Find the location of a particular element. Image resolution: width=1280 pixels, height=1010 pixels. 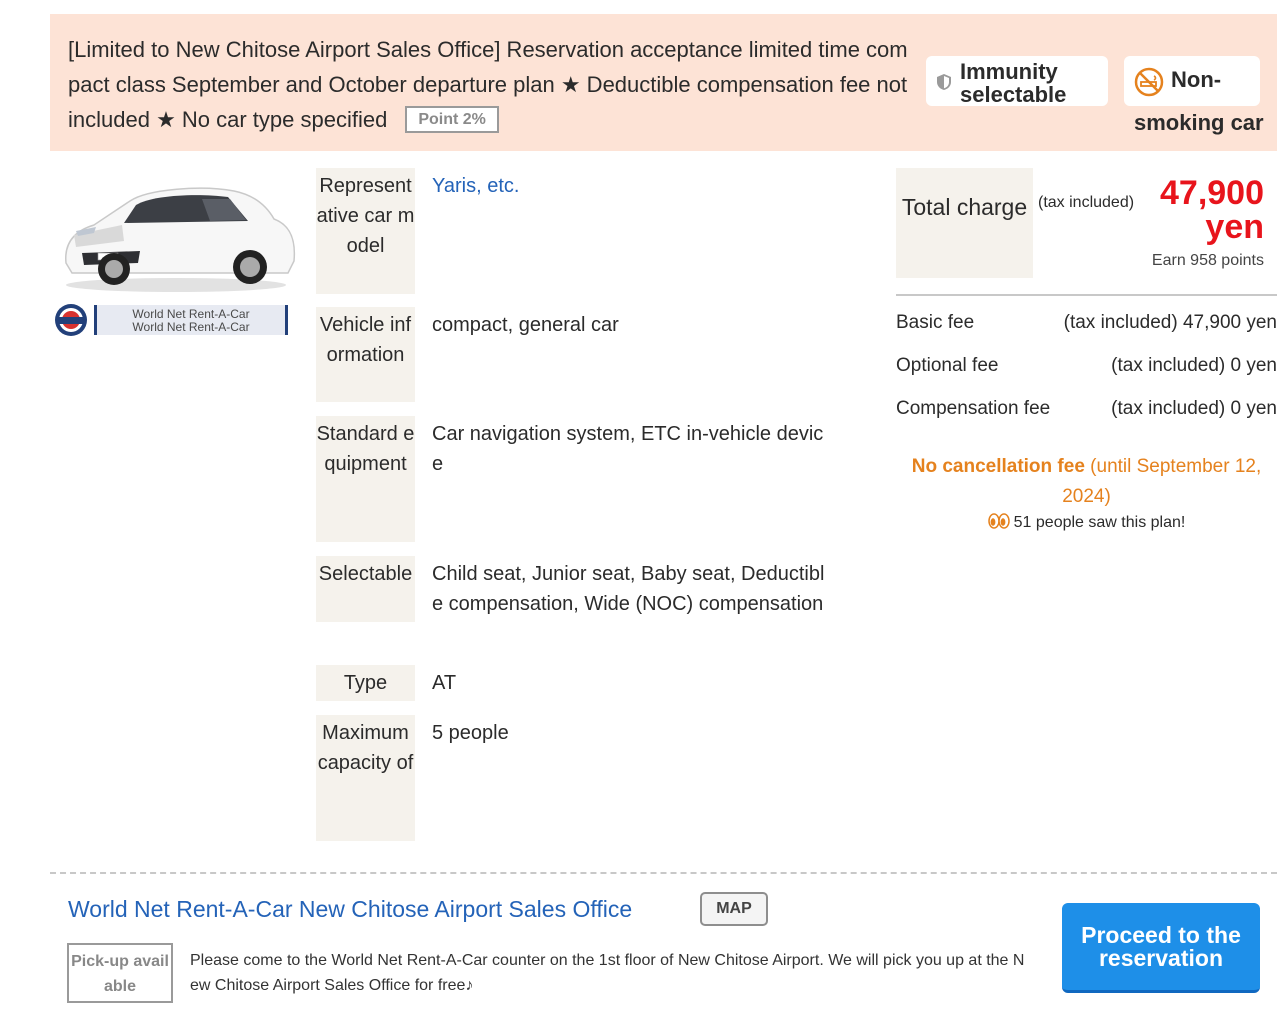

fee-label: Compensation fee is located at coordinates (973, 408).